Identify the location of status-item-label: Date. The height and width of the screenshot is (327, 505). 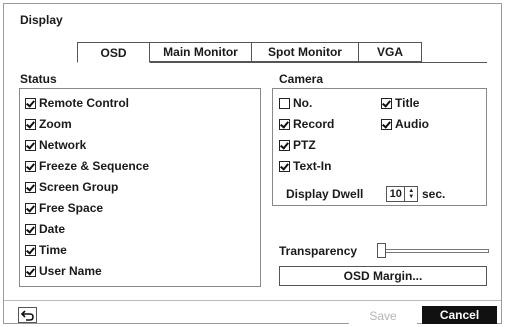
(52, 229).